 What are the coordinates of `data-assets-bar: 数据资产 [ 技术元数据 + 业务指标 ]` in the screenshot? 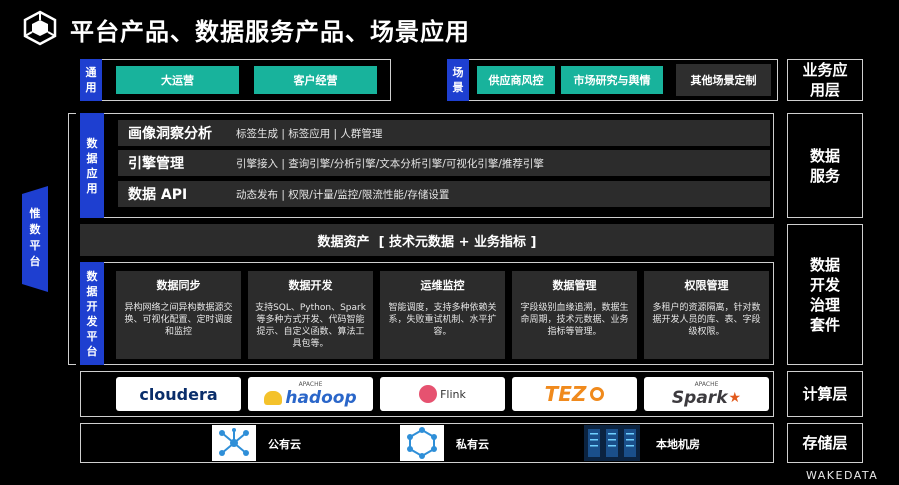 It's located at (427, 240).